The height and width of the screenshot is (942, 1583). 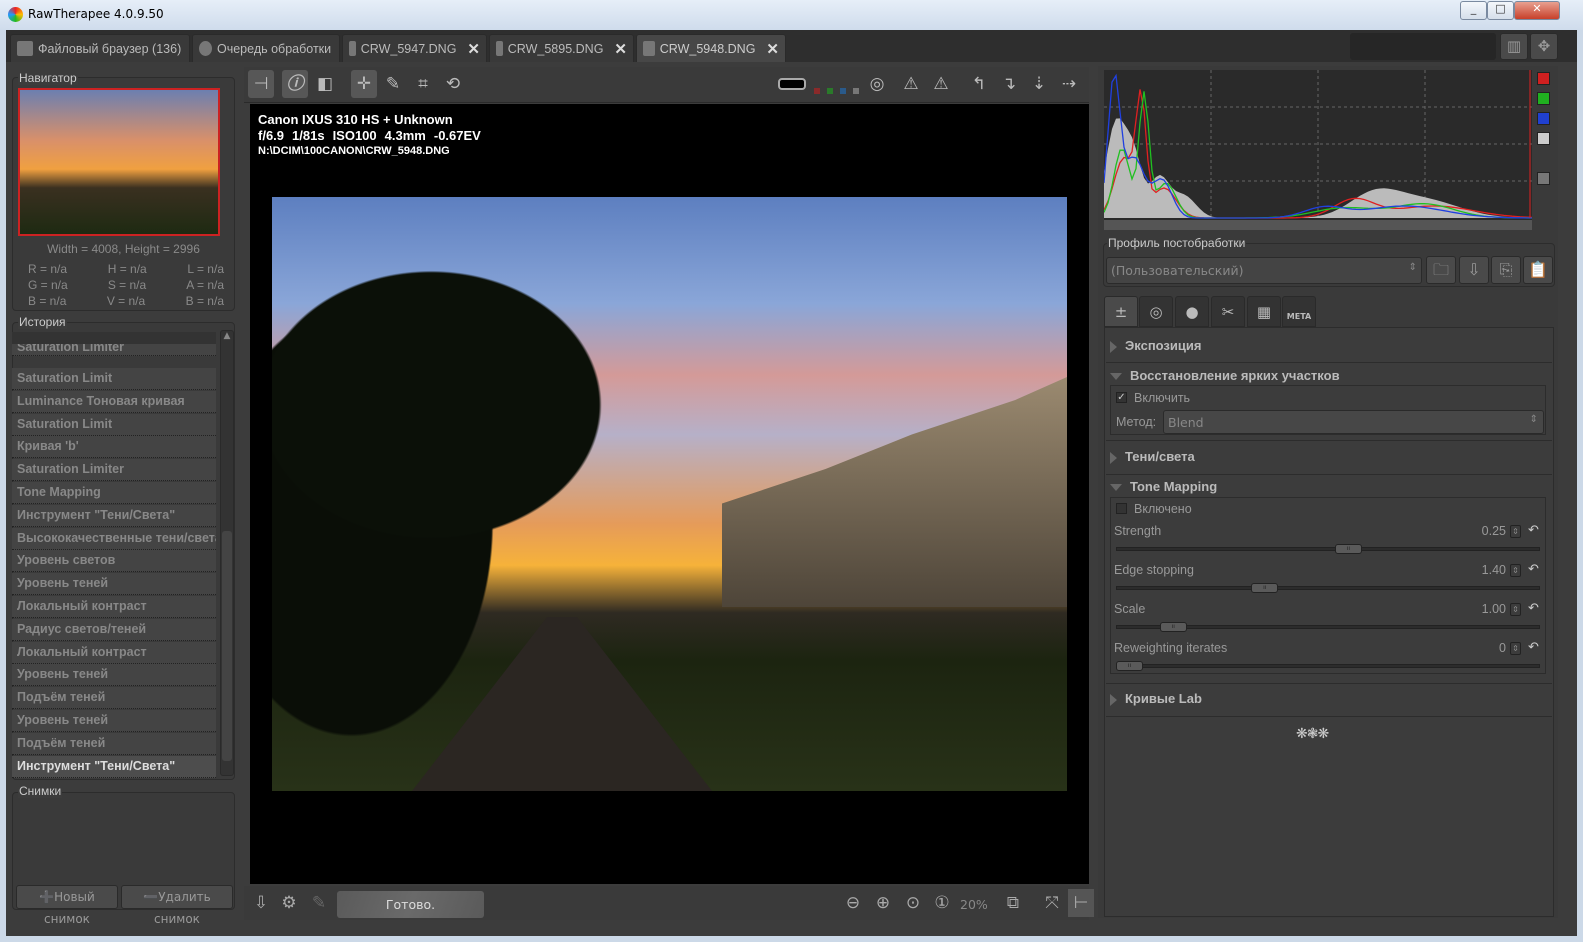 I want to click on highlight-clip-warning-icon: ⚠, so click(x=911, y=84).